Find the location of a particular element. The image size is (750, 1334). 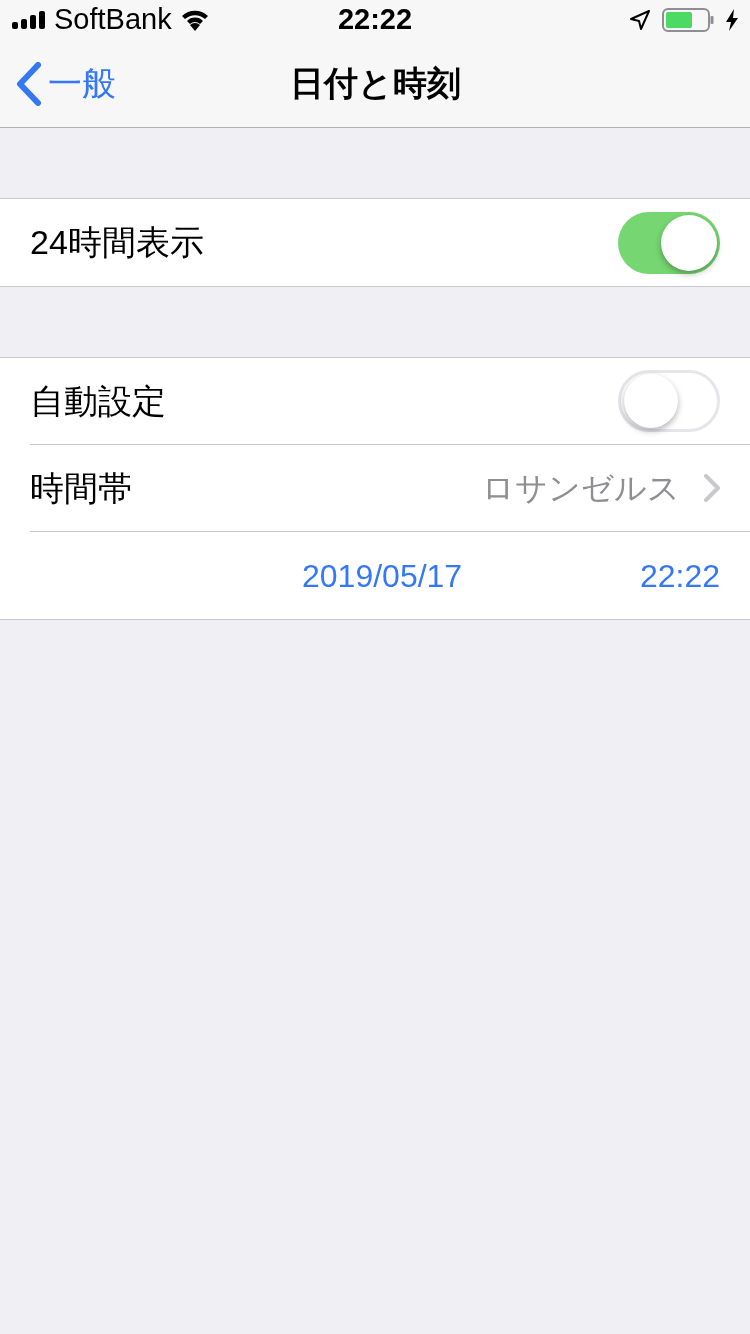

row-label: 時間帯 is located at coordinates (81, 488).